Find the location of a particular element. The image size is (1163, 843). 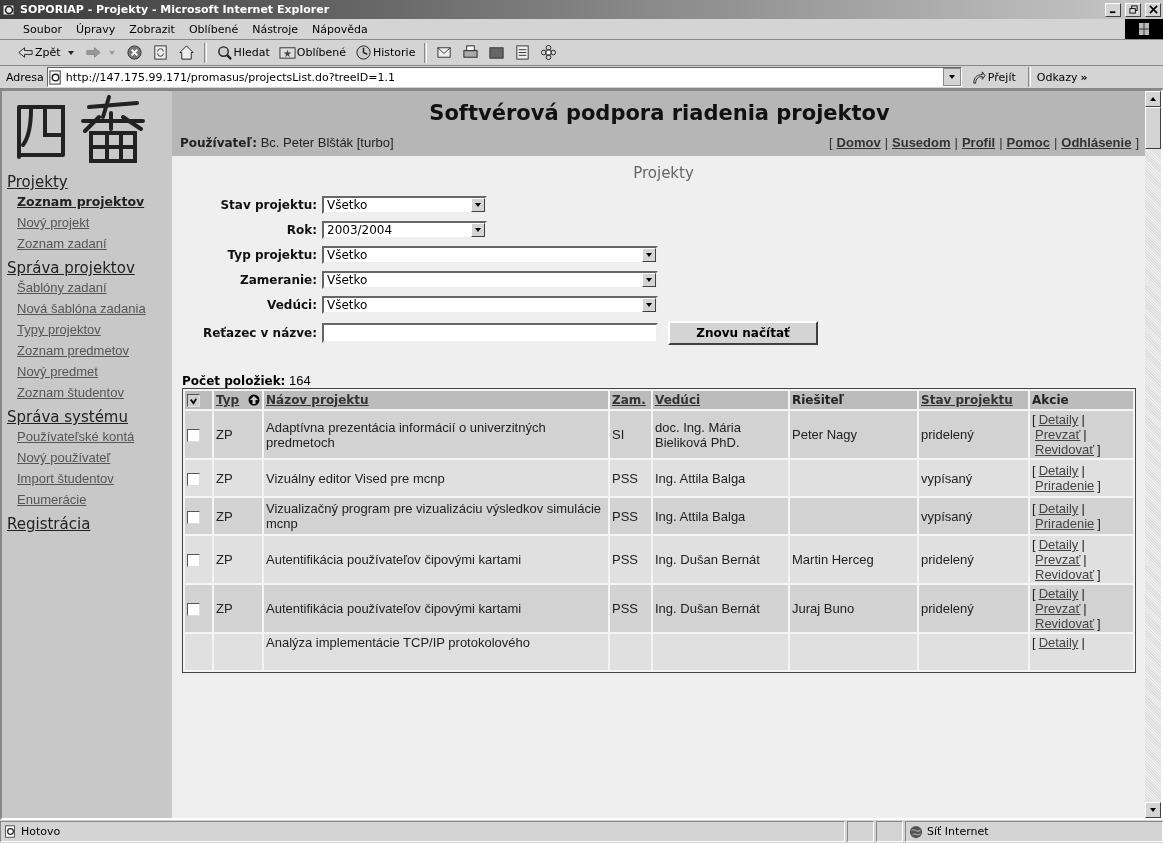

windows-logo-icon is located at coordinates (1144, 29).